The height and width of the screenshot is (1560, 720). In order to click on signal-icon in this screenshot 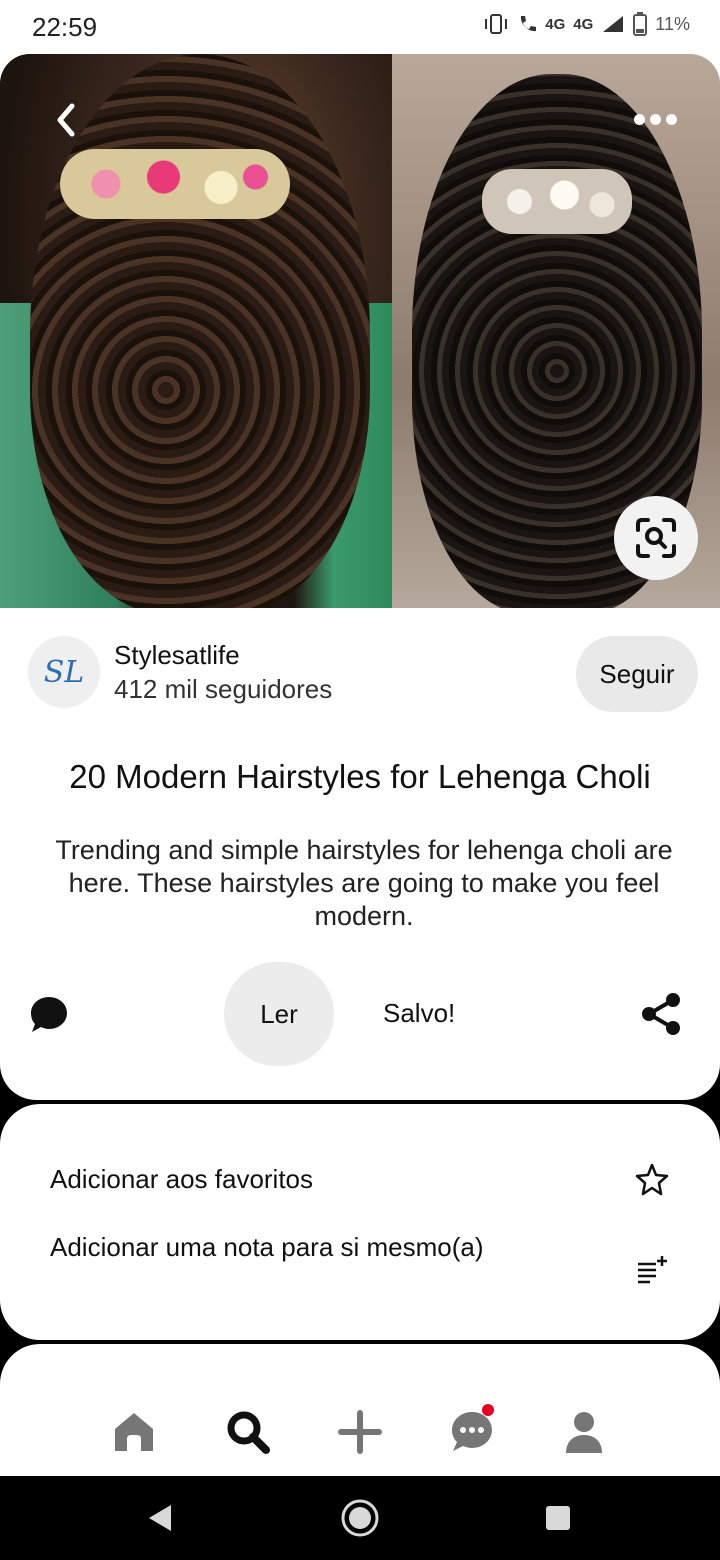, I will do `click(613, 24)`.